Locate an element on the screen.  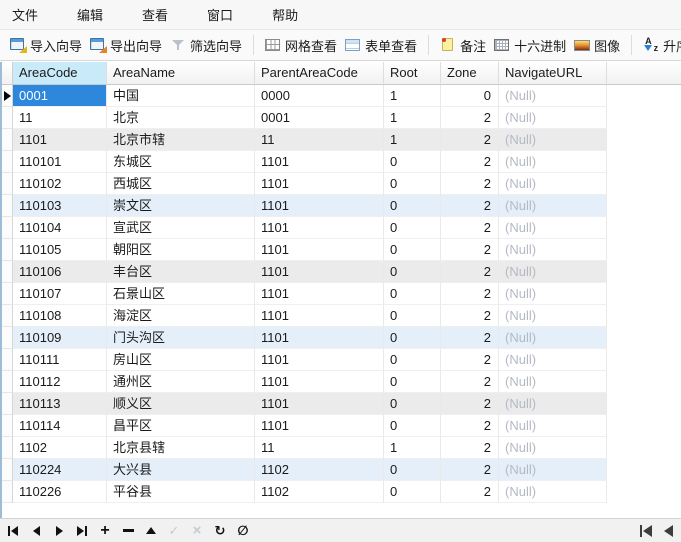
cell-areaname: 顺义区 is located at coordinates (181, 404).